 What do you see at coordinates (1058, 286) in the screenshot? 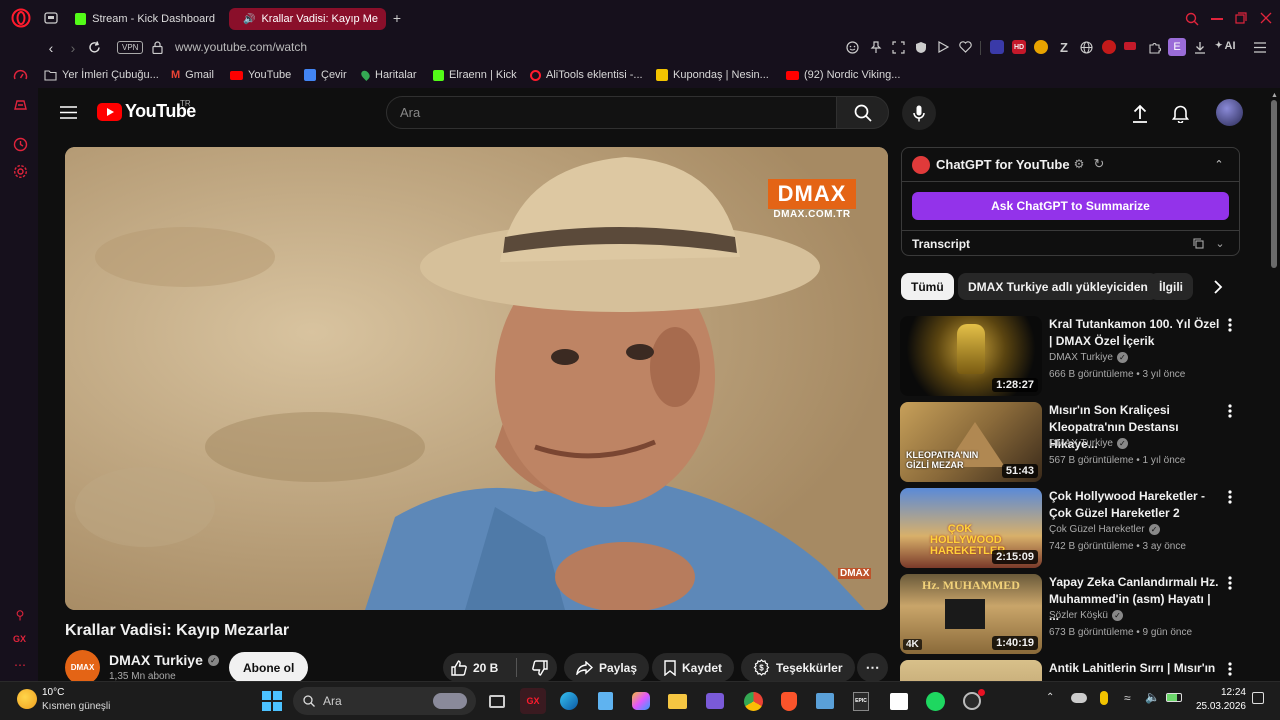
I see `chip-from-uploader: DMAX Turkiye adlı yükleyiciden` at bounding box center [1058, 286].